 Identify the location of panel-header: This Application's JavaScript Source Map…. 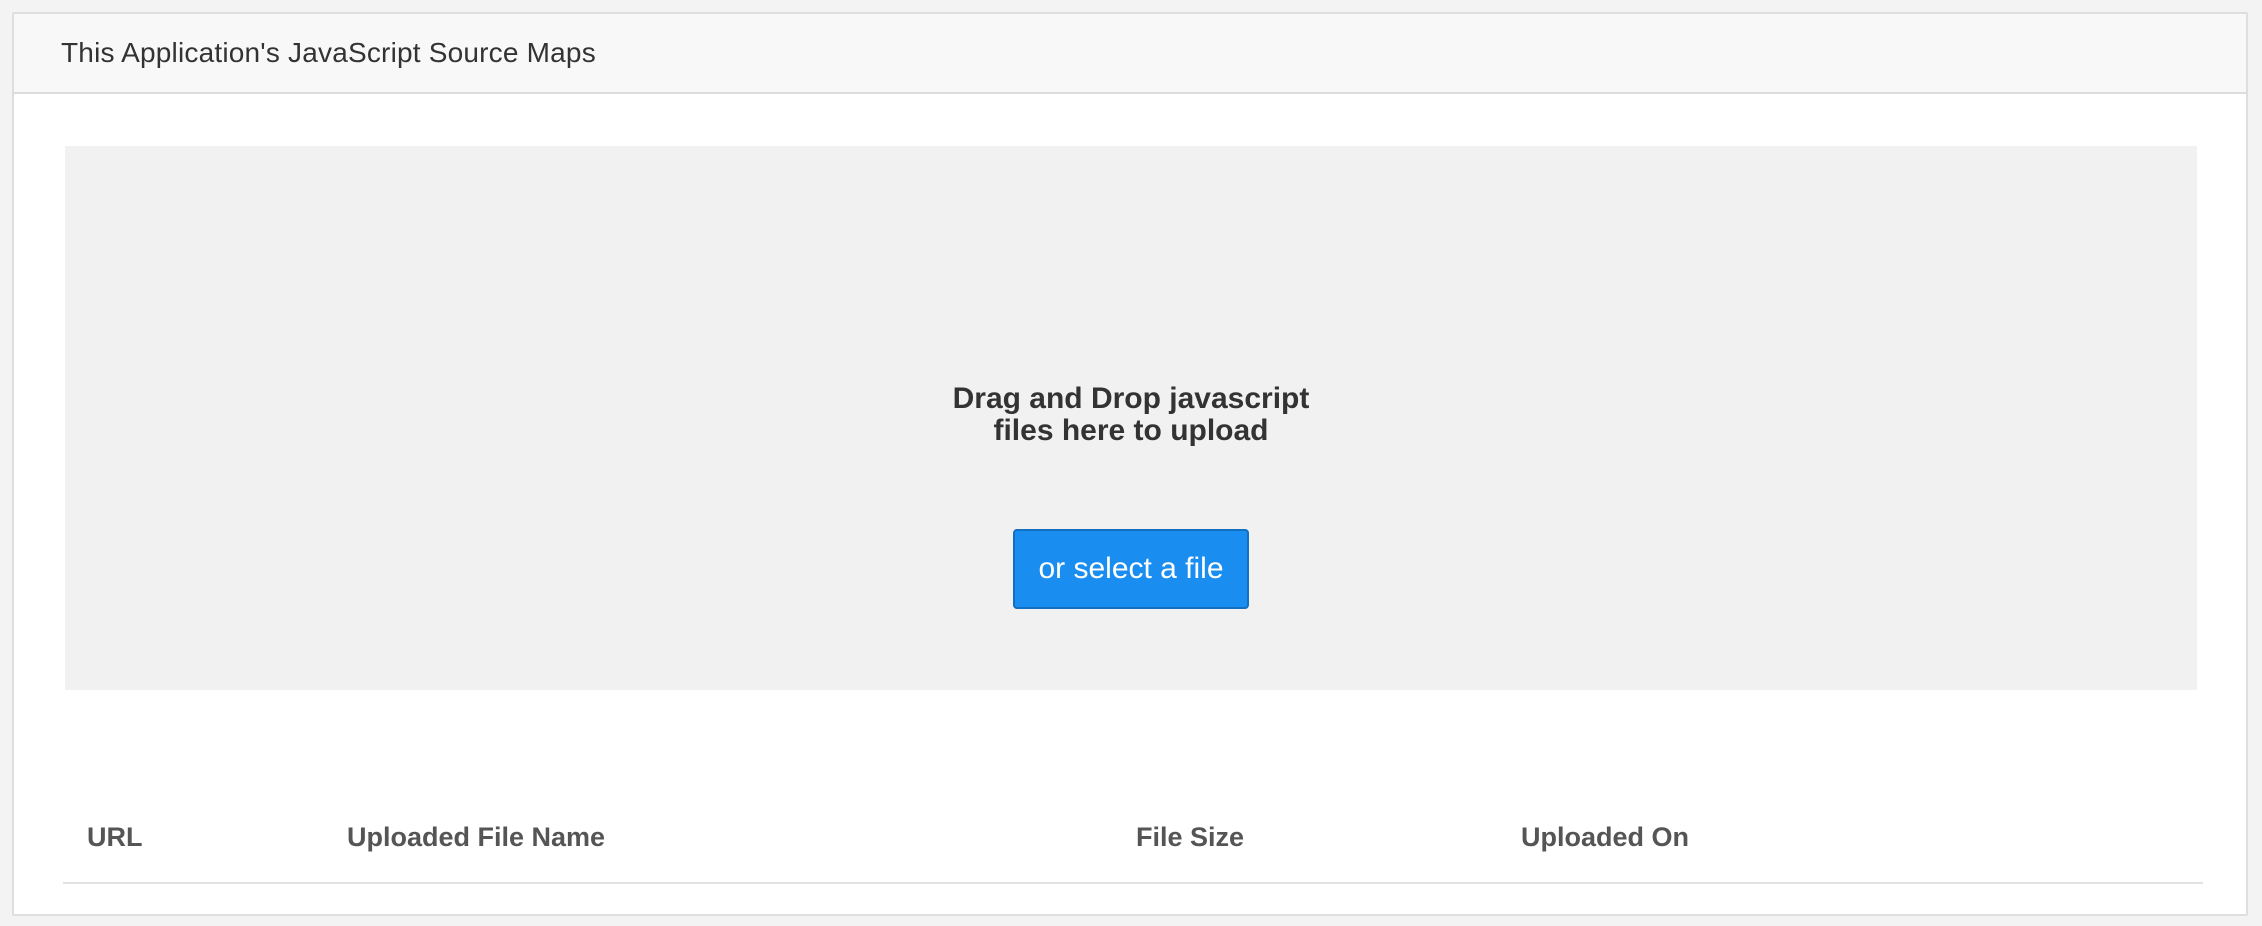
(1130, 54).